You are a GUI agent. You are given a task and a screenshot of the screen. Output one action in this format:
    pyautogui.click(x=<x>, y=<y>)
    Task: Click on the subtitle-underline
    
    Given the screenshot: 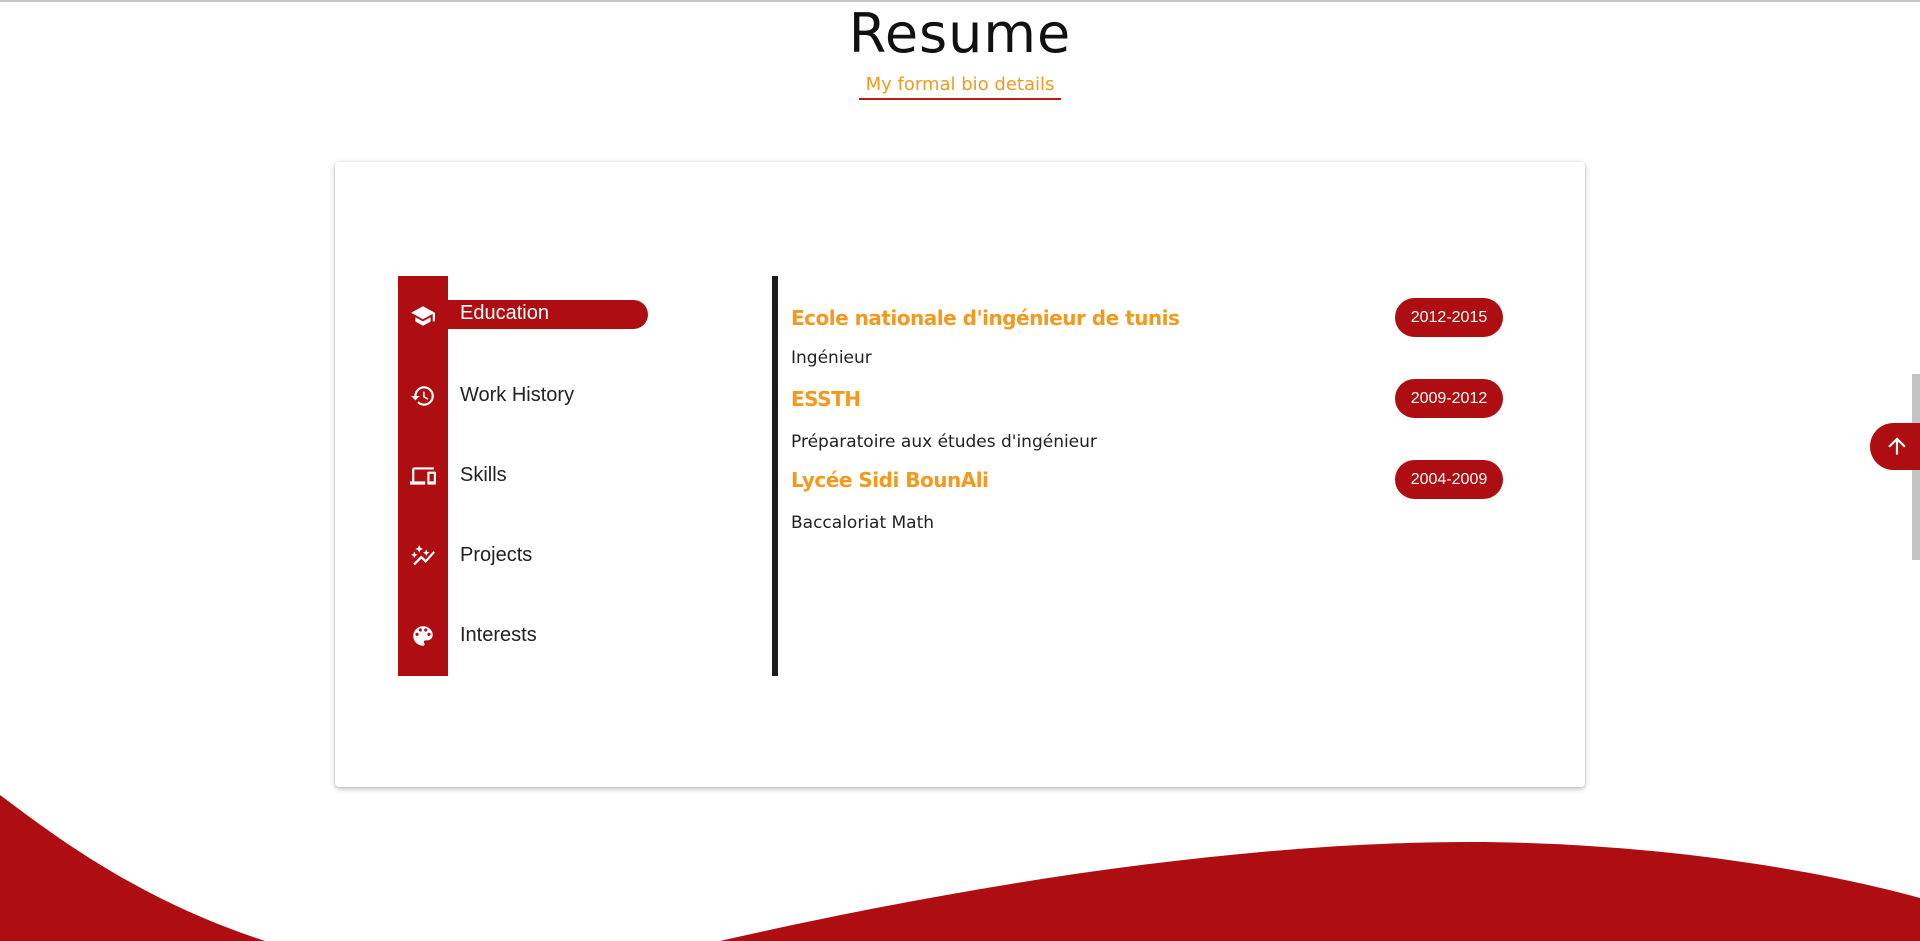 What is the action you would take?
    pyautogui.click(x=960, y=99)
    